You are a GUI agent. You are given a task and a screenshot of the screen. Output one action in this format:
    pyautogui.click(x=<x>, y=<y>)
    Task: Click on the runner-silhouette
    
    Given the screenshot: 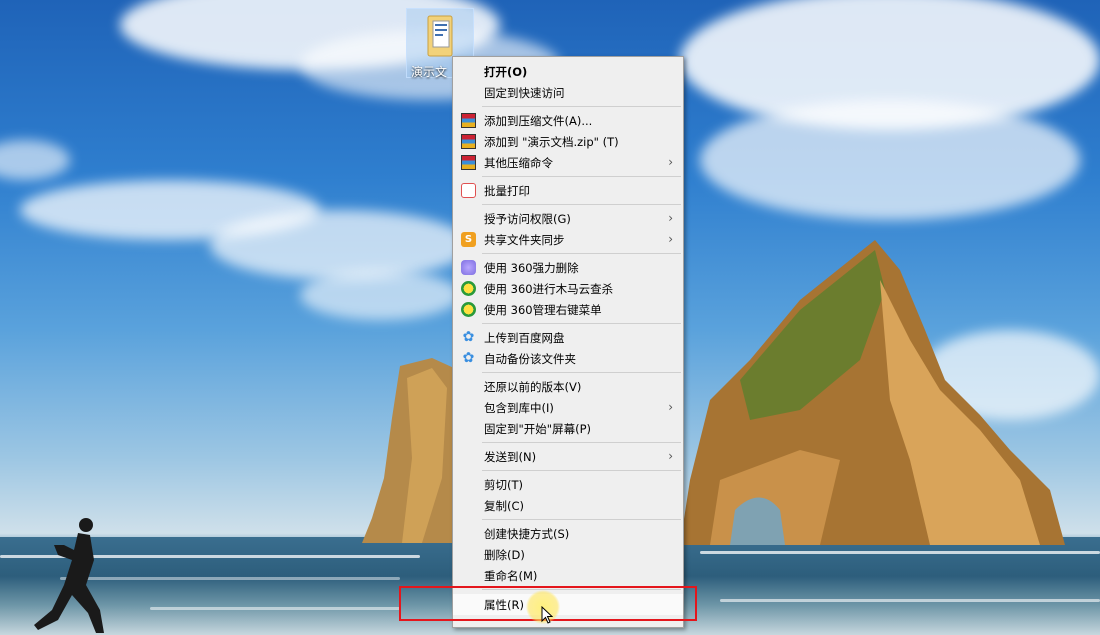 What is the action you would take?
    pyautogui.click(x=69, y=575)
    